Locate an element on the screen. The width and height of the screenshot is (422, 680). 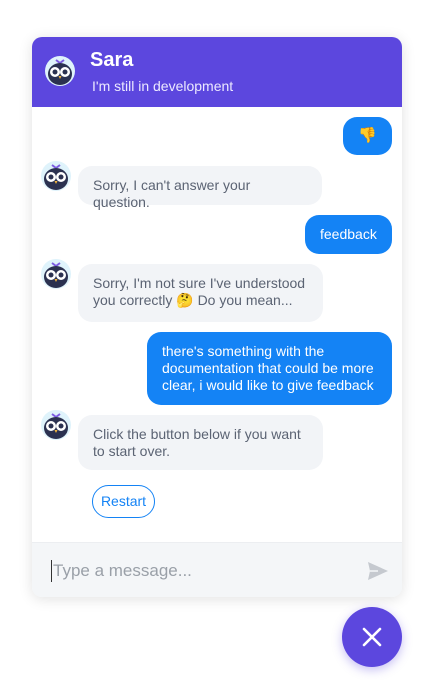
restart-button: Restart is located at coordinates (123, 501).